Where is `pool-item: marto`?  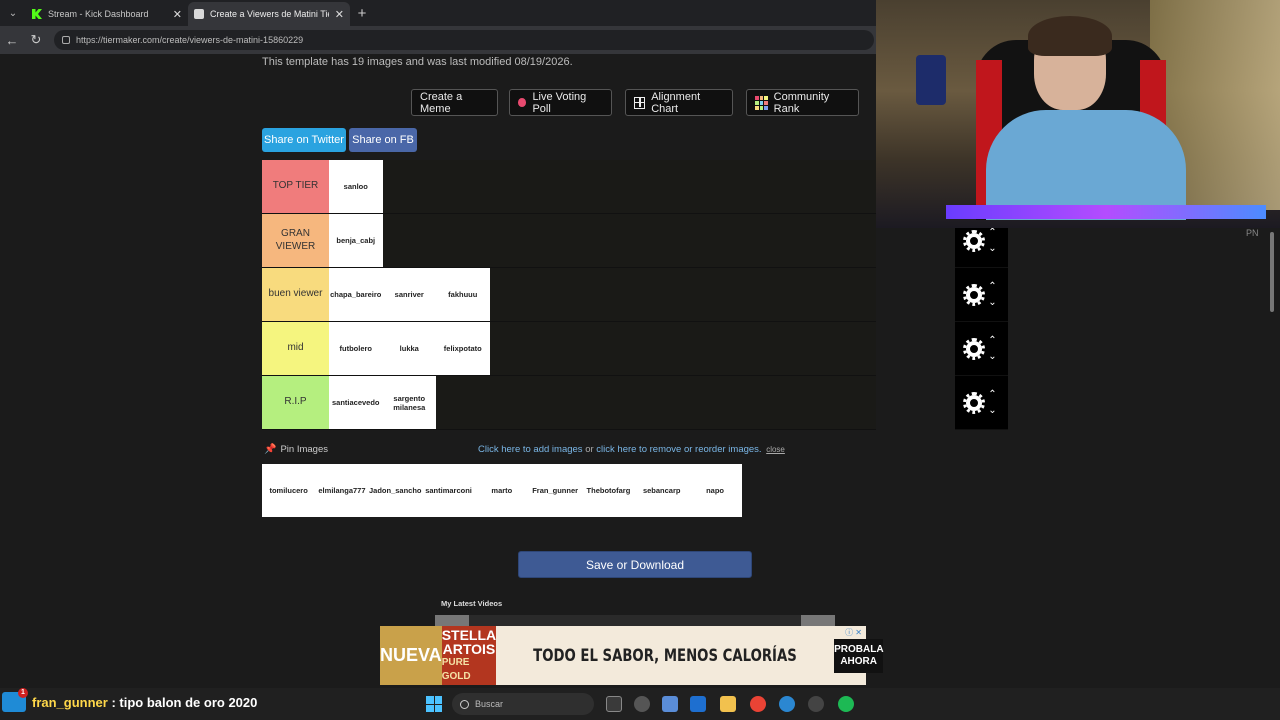 pool-item: marto is located at coordinates (502, 490).